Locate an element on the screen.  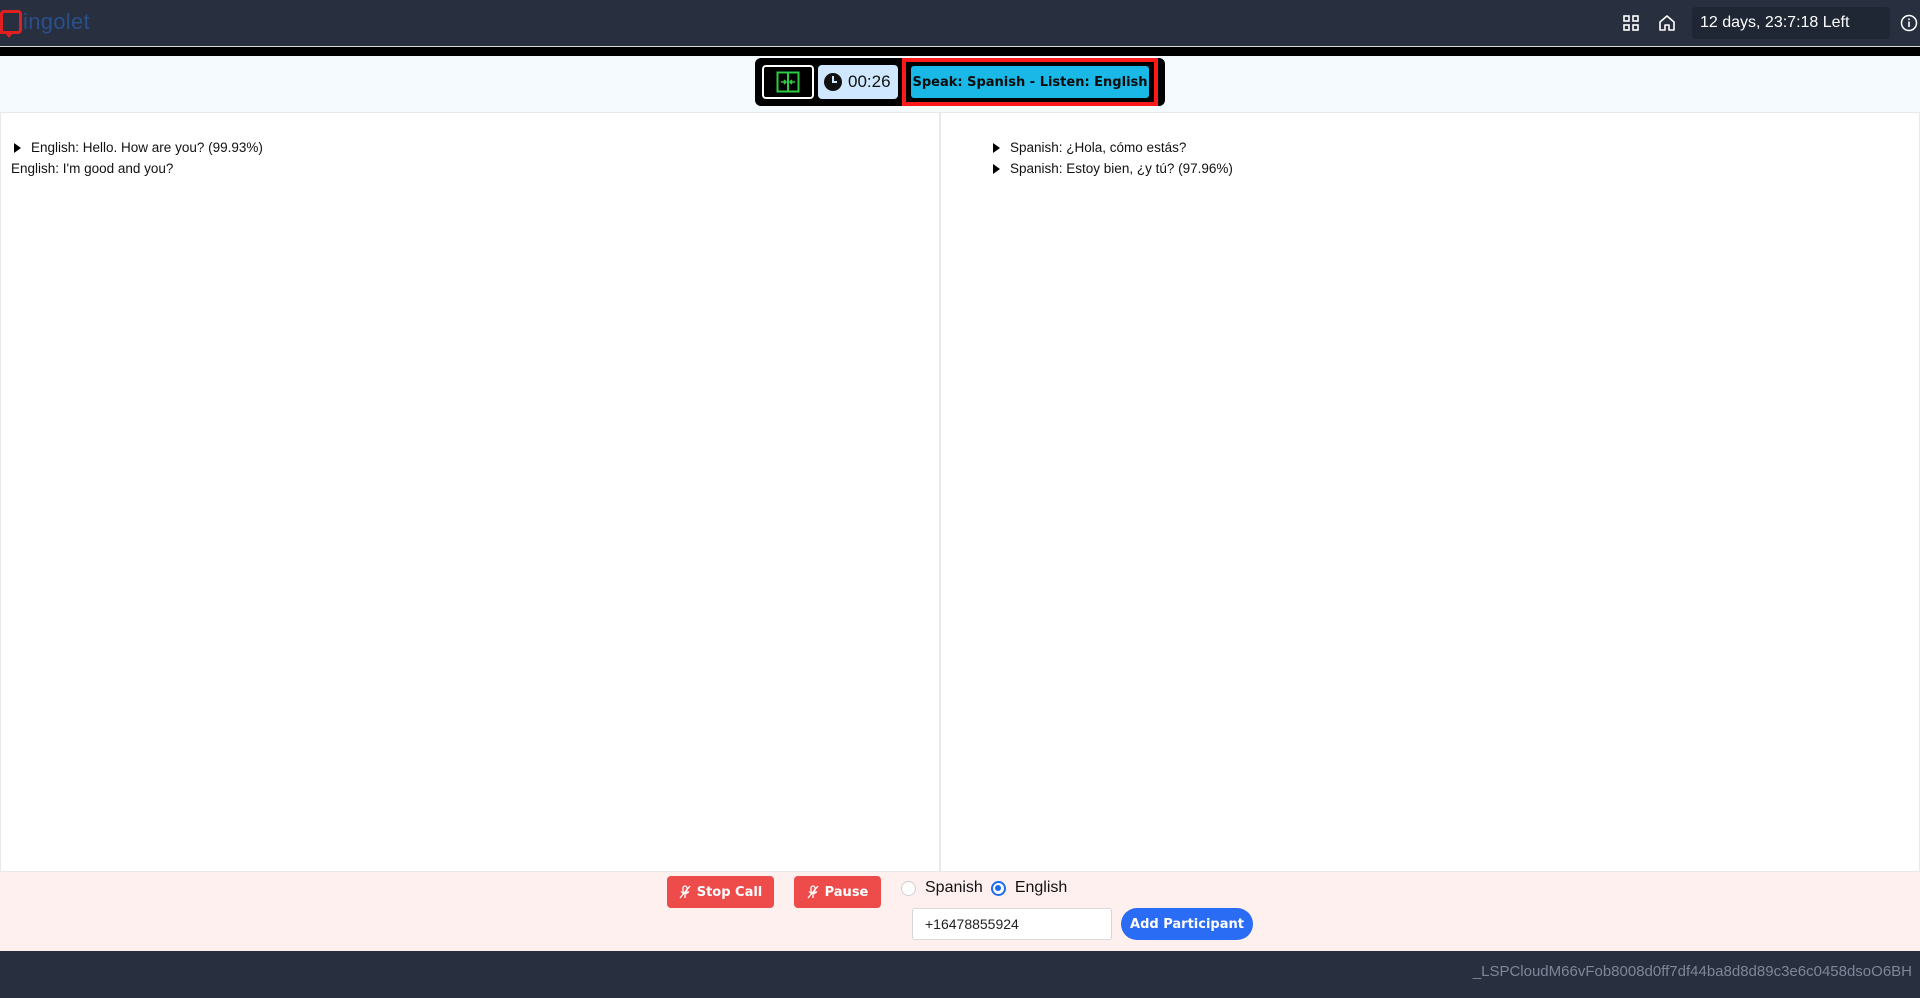
pause-button: Pause is located at coordinates (837, 892).